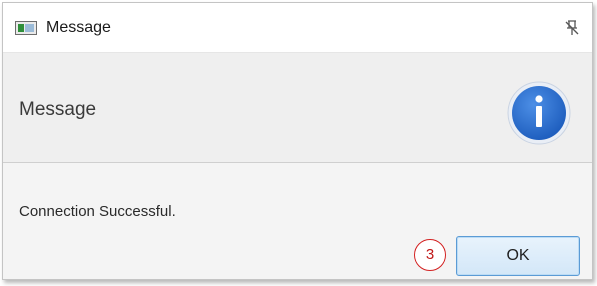  Describe the element at coordinates (430, 255) in the screenshot. I see `step-annotation-badge: 3` at that location.